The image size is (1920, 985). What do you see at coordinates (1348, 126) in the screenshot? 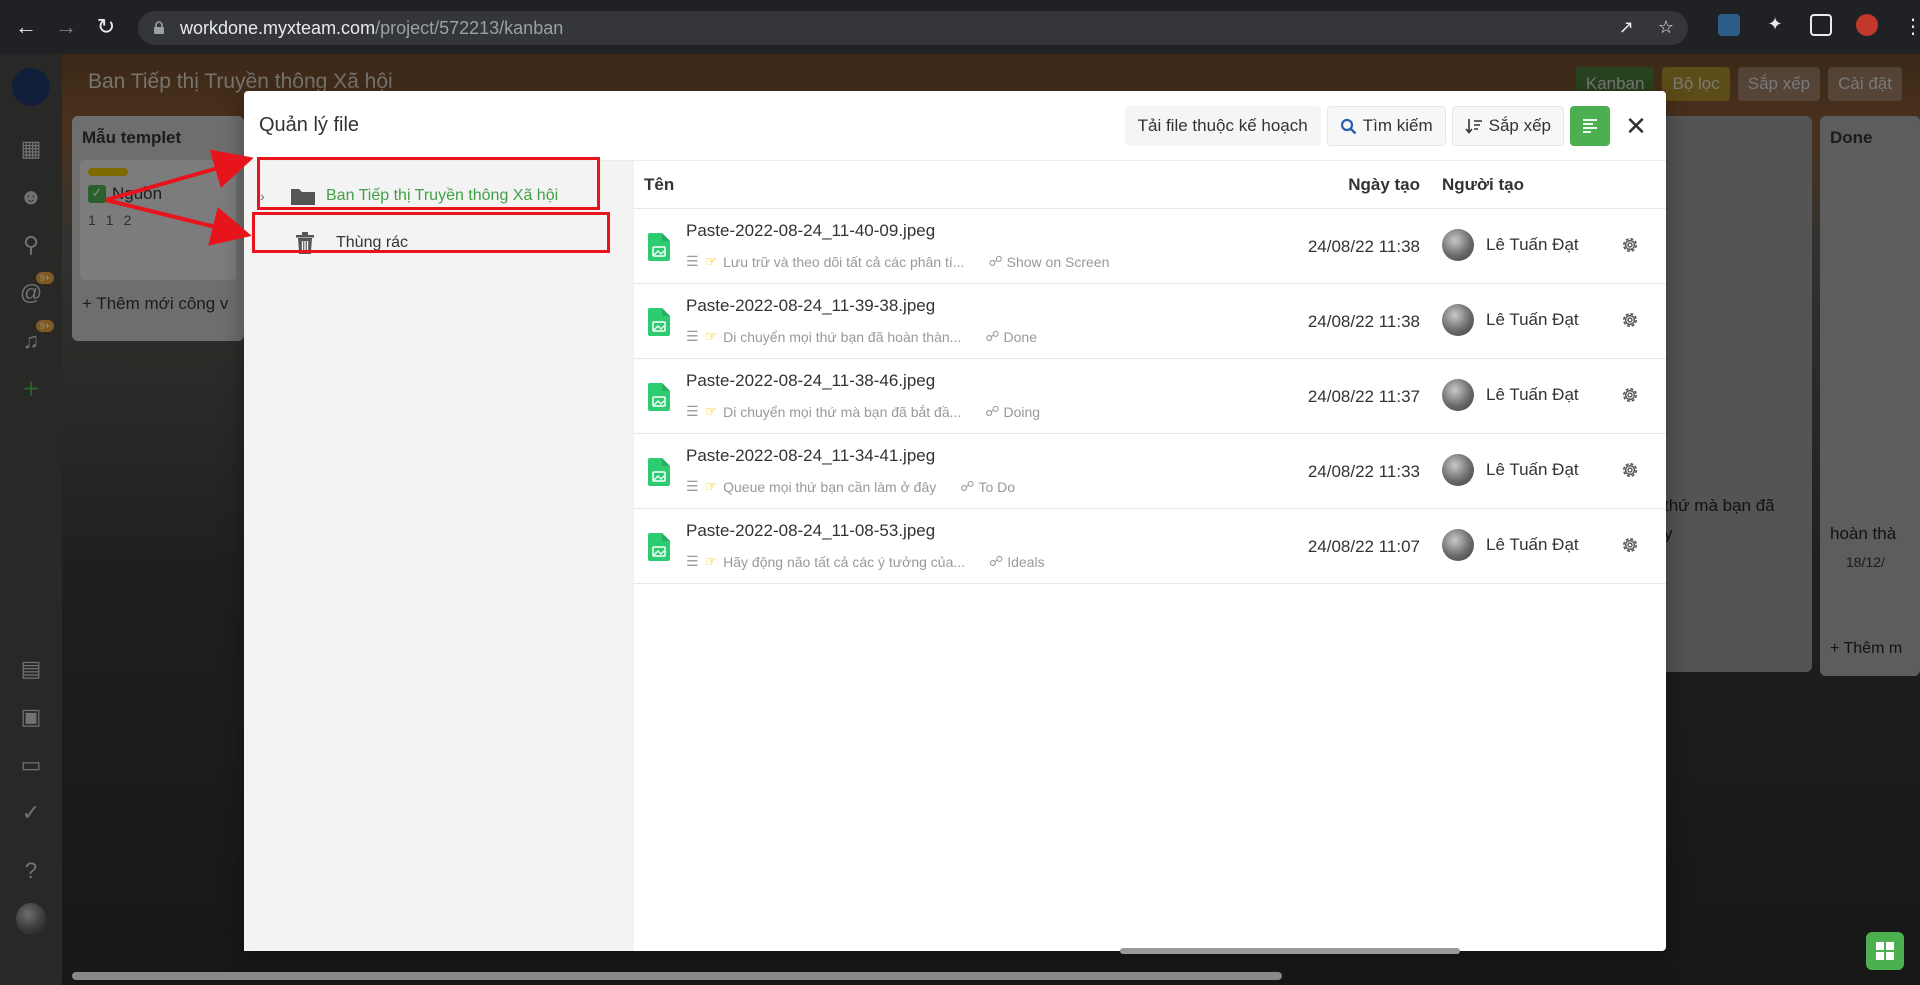
I see `search-icon` at bounding box center [1348, 126].